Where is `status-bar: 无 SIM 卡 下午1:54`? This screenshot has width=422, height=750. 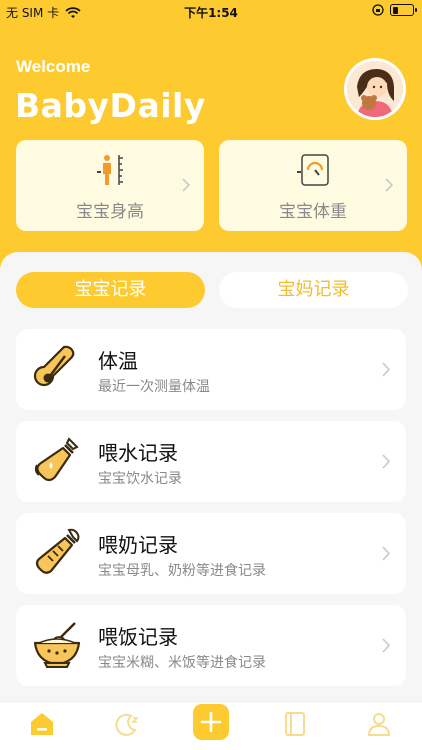
status-bar: 无 SIM 卡 下午1:54 is located at coordinates (211, 11).